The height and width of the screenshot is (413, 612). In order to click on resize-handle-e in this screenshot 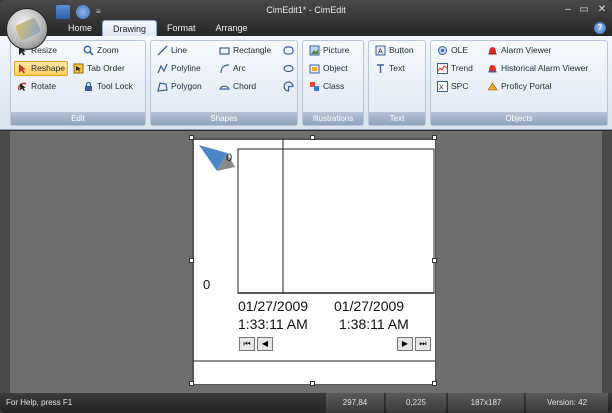, I will do `click(434, 260)`.